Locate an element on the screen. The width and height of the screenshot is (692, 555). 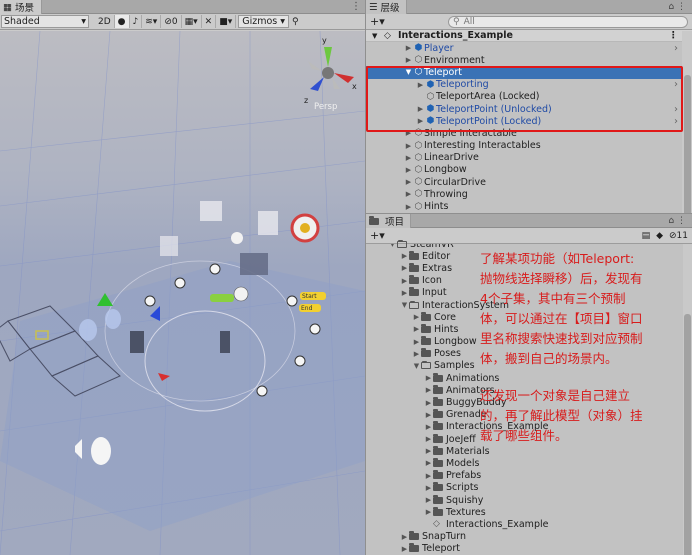
shading-mode-dropdown: Shaded ▾ is located at coordinates (45, 21).